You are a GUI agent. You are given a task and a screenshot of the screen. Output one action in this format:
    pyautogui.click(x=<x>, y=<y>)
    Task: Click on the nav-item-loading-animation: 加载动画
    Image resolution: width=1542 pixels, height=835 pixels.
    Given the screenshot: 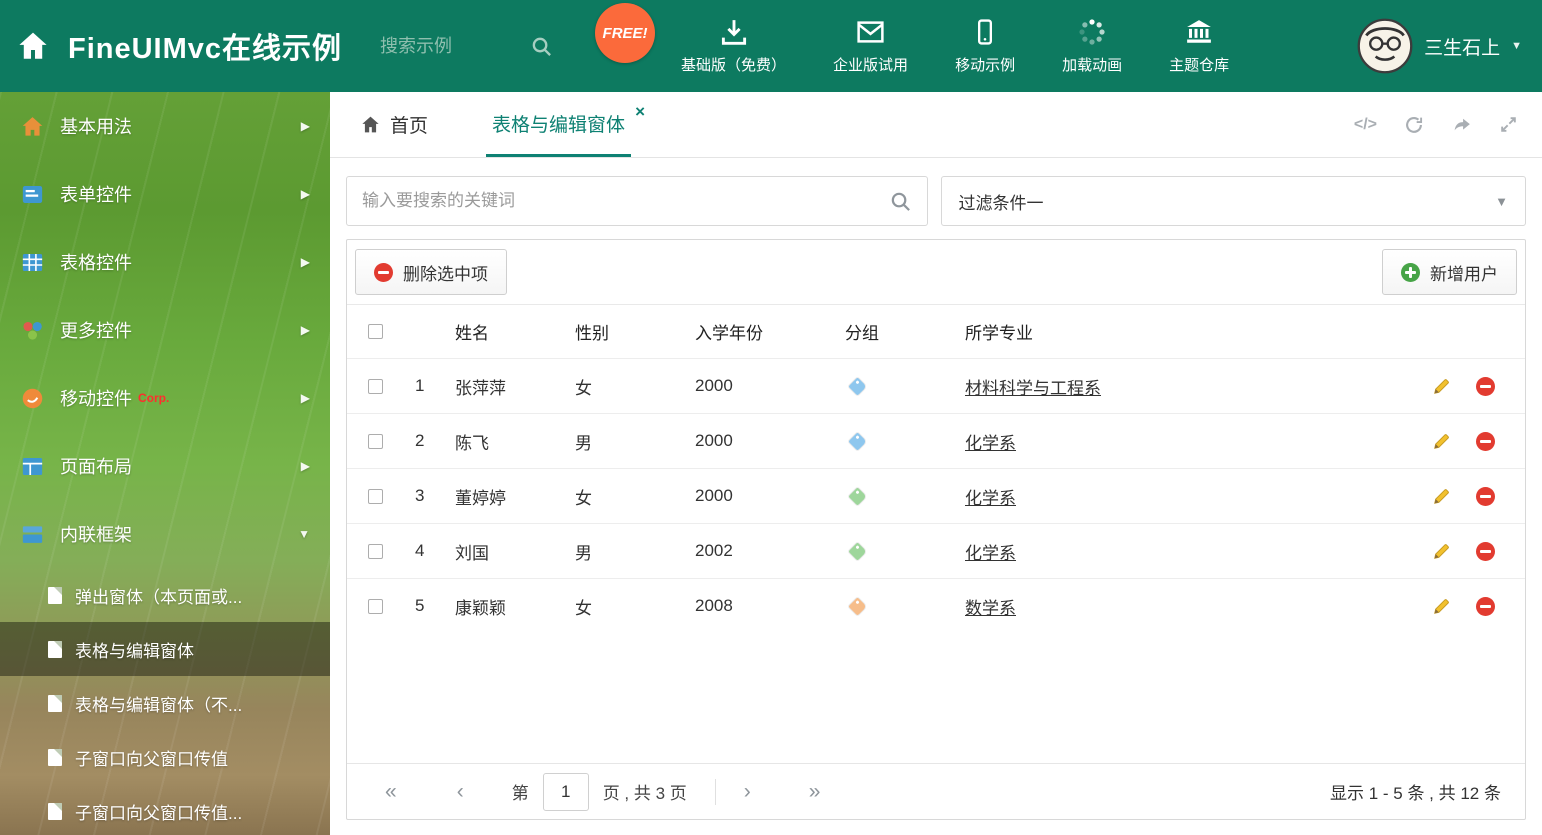 What is the action you would take?
    pyautogui.click(x=1092, y=46)
    